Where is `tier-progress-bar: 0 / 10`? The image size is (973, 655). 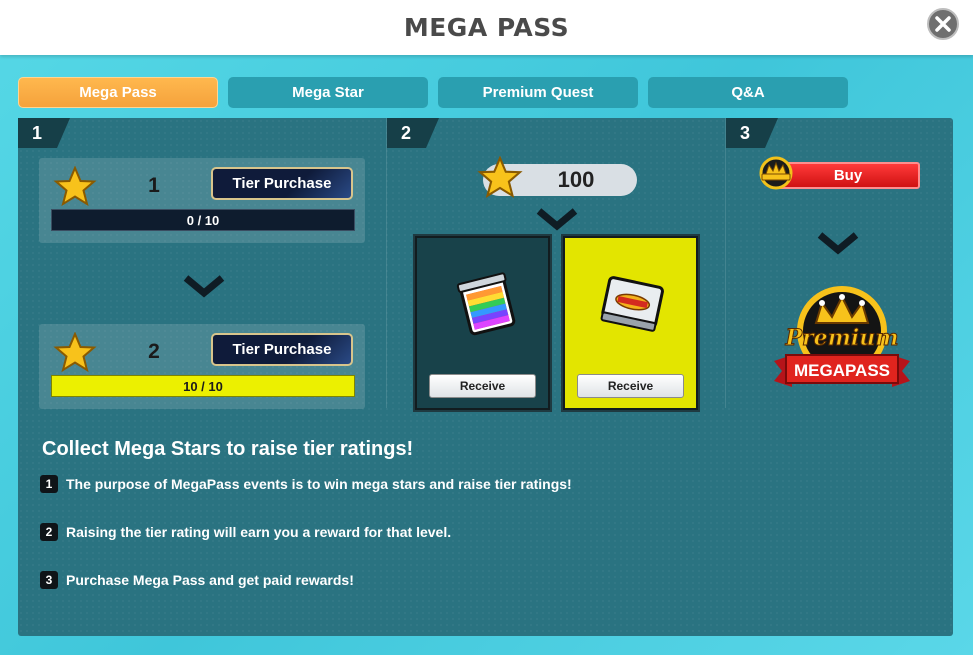 tier-progress-bar: 0 / 10 is located at coordinates (203, 220).